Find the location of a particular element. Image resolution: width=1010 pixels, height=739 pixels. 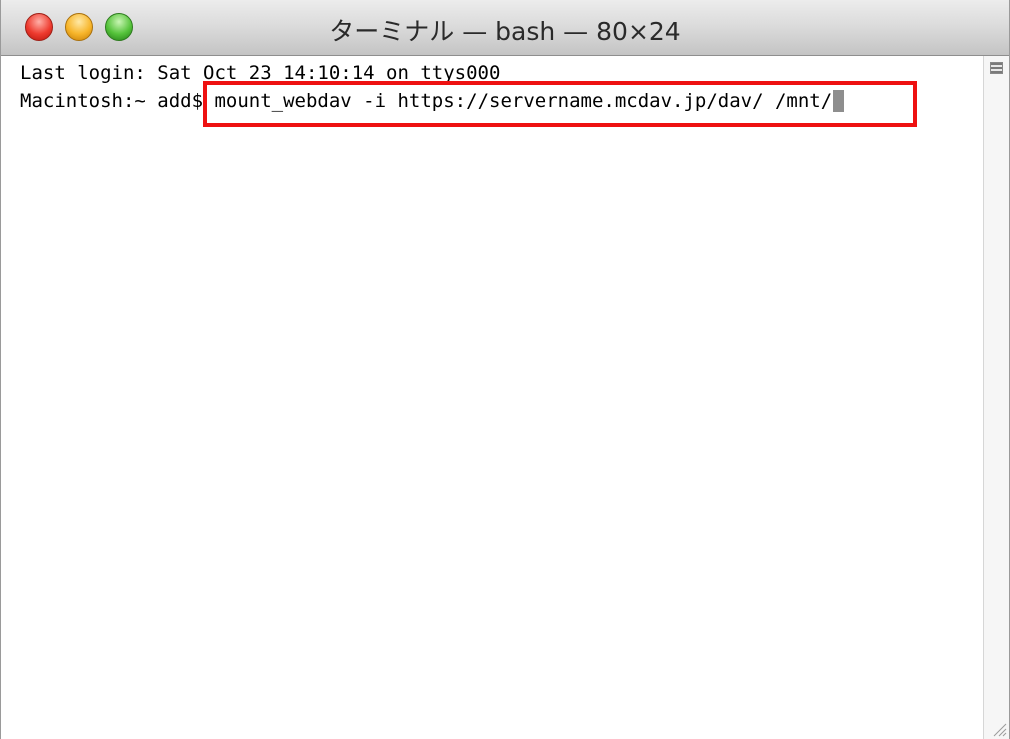

title-bar: ターミナル — bash — 80×24 is located at coordinates (505, 28).